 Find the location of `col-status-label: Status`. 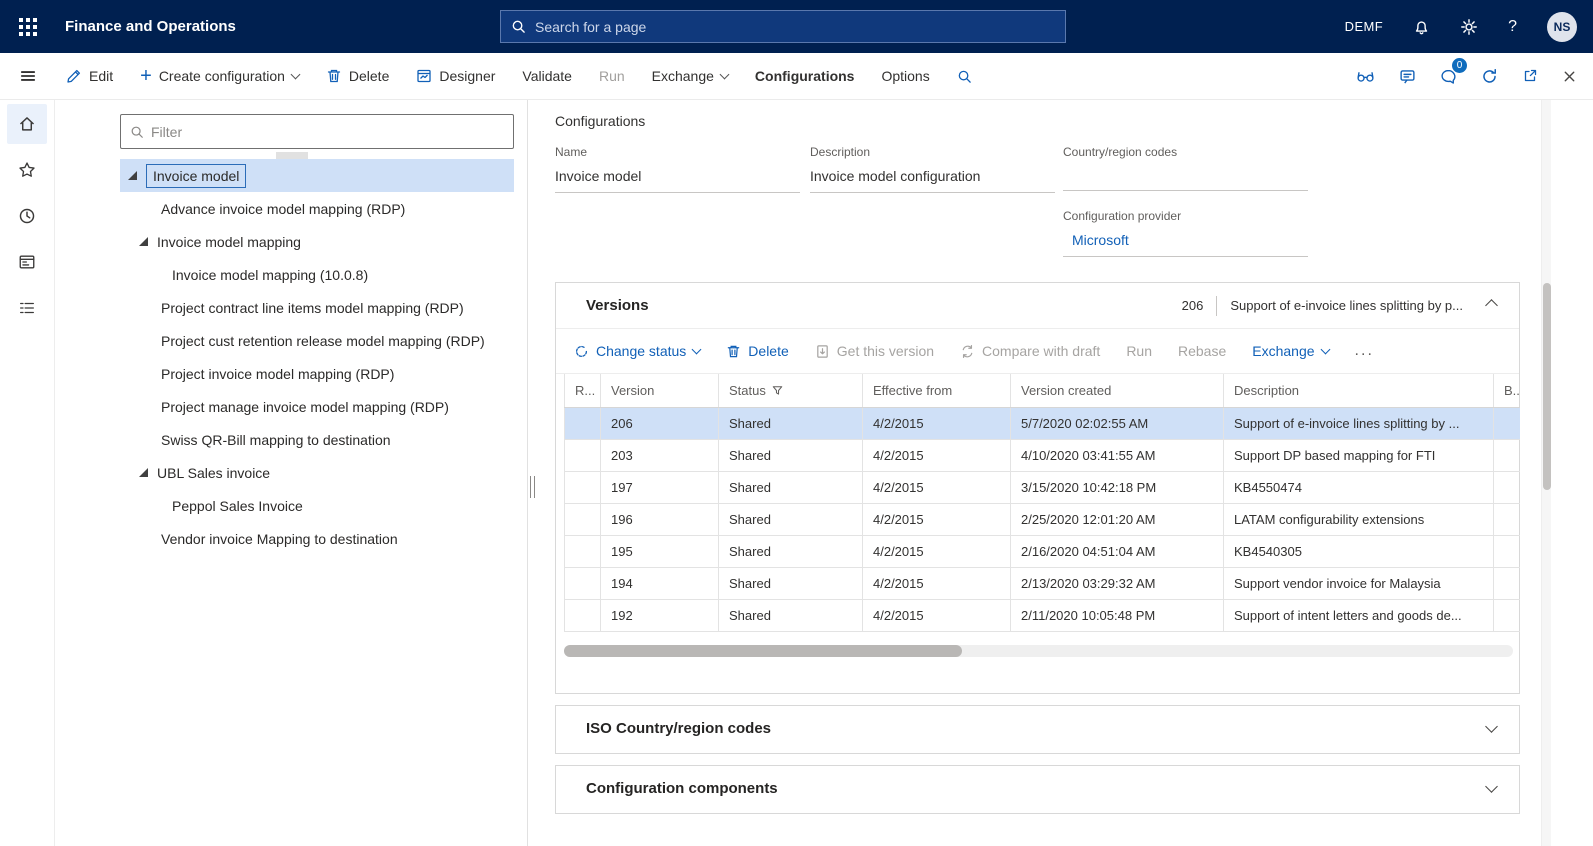

col-status-label: Status is located at coordinates (747, 390).